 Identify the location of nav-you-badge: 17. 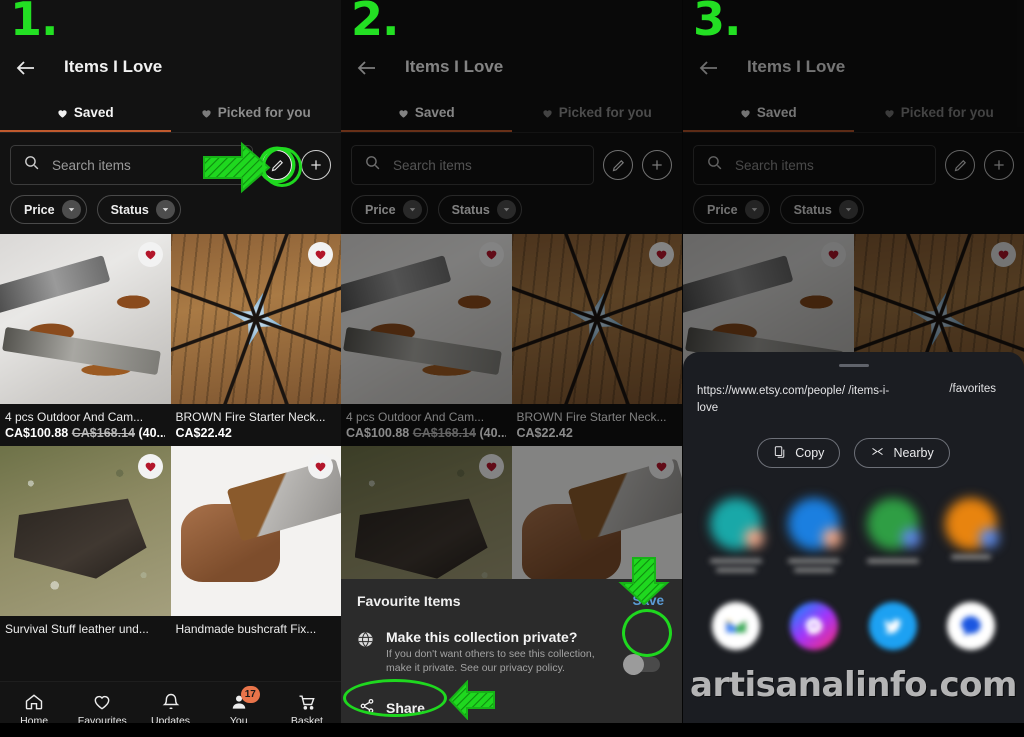
(250, 694).